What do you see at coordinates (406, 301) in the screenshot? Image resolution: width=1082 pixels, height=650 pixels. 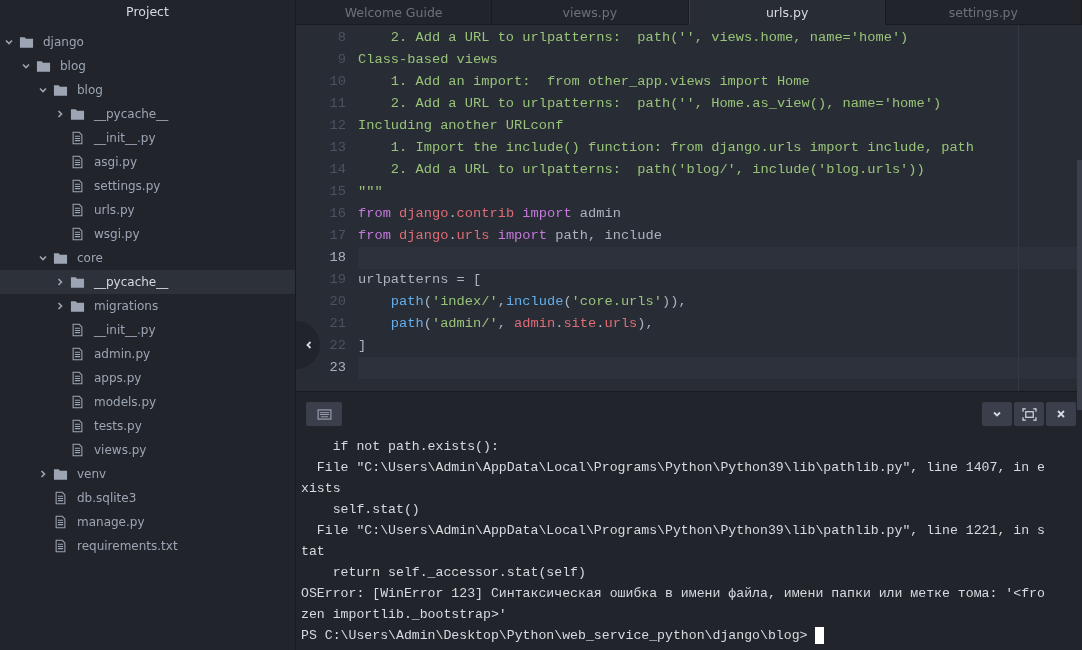 I see `code-token: path` at bounding box center [406, 301].